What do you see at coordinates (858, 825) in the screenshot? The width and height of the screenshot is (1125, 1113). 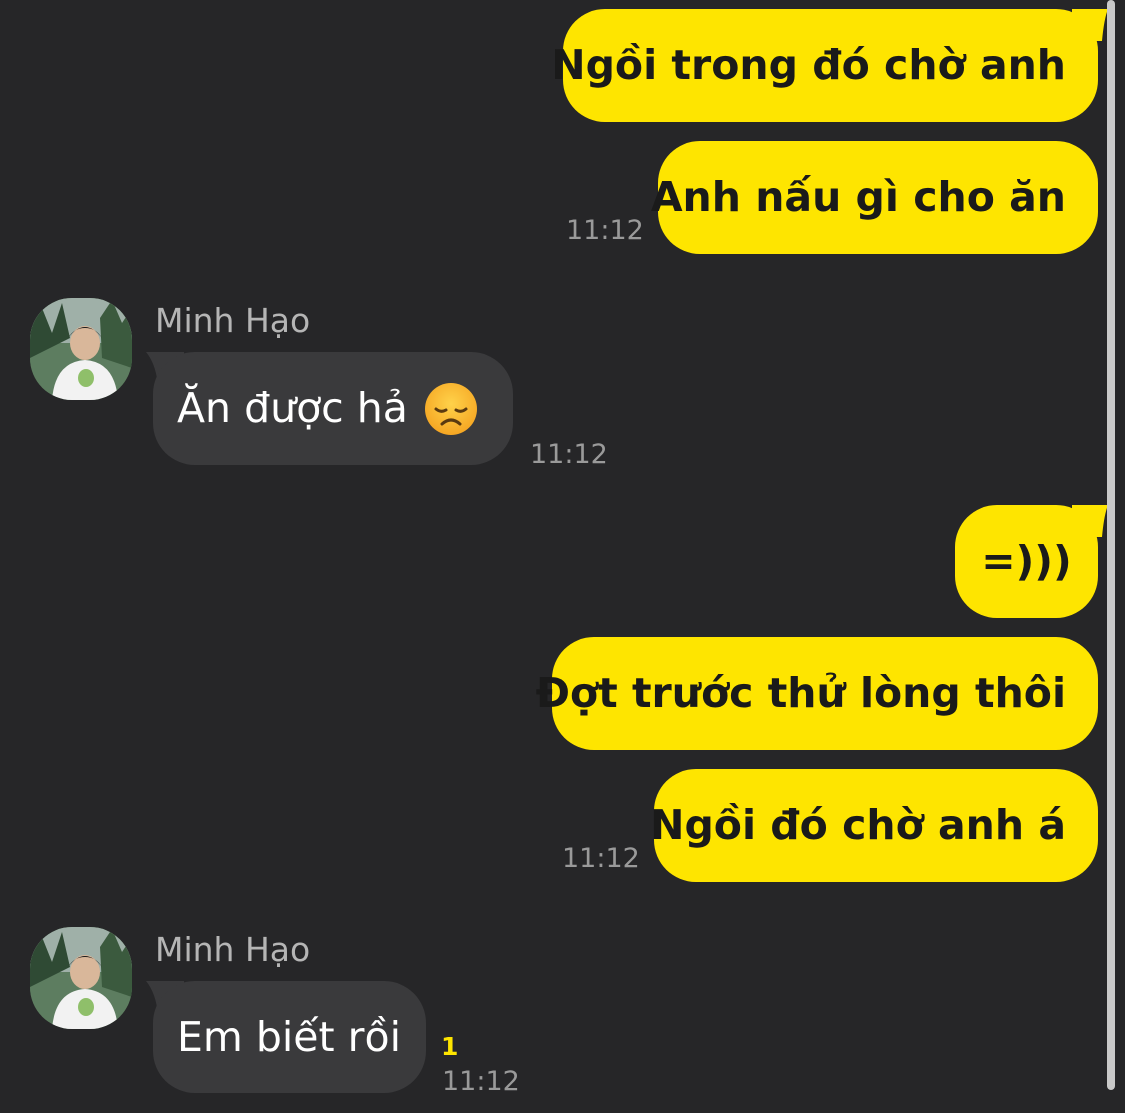 I see `message-text: Ngồi đó chờ anh á` at bounding box center [858, 825].